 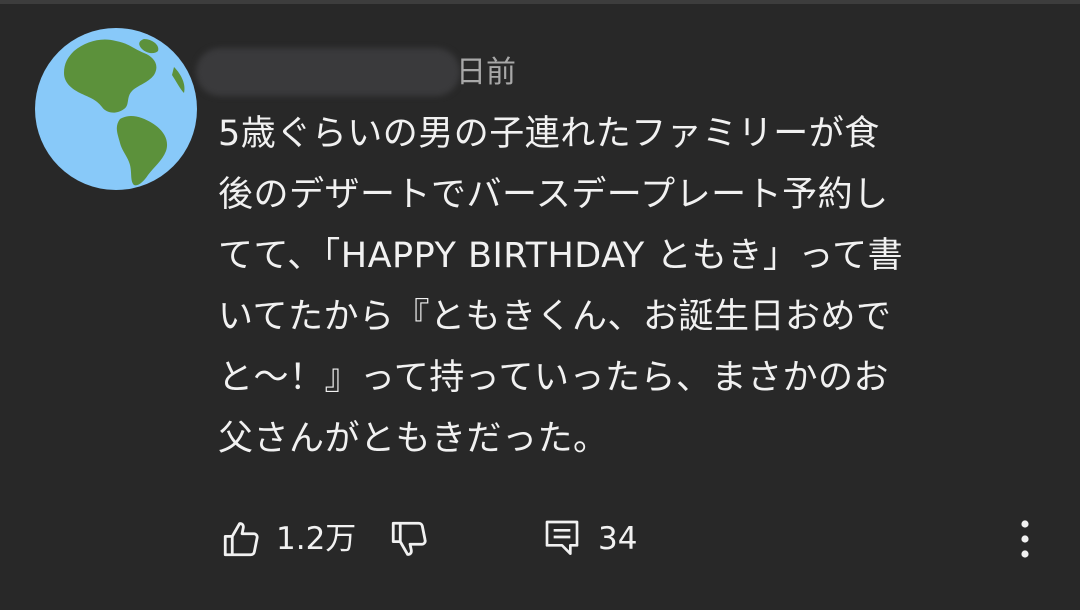 What do you see at coordinates (562, 537) in the screenshot?
I see `comment-icon` at bounding box center [562, 537].